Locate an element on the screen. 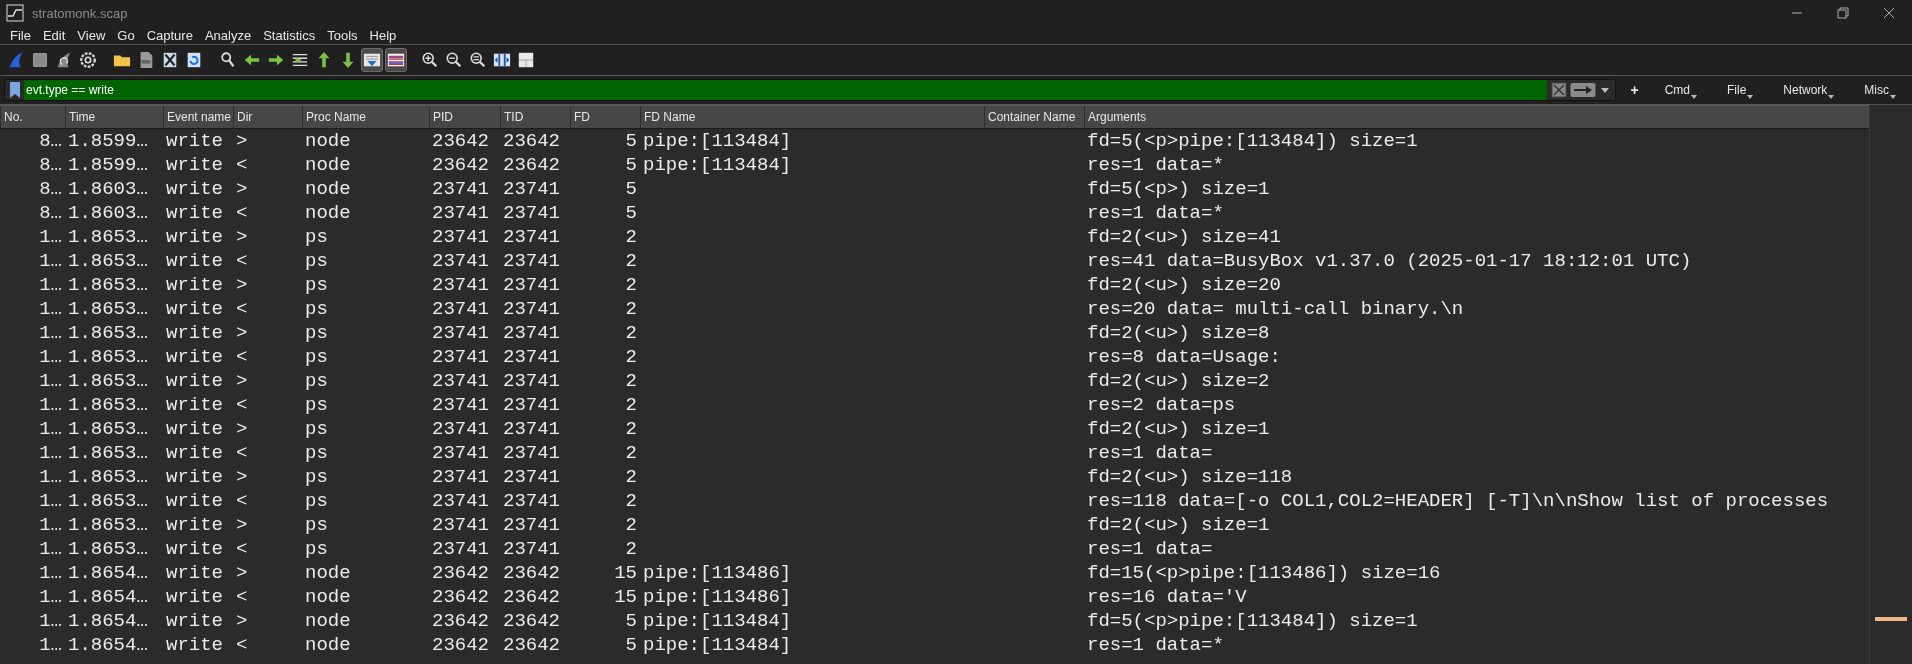 The height and width of the screenshot is (664, 1912). filter-button: Network is located at coordinates (1809, 90).